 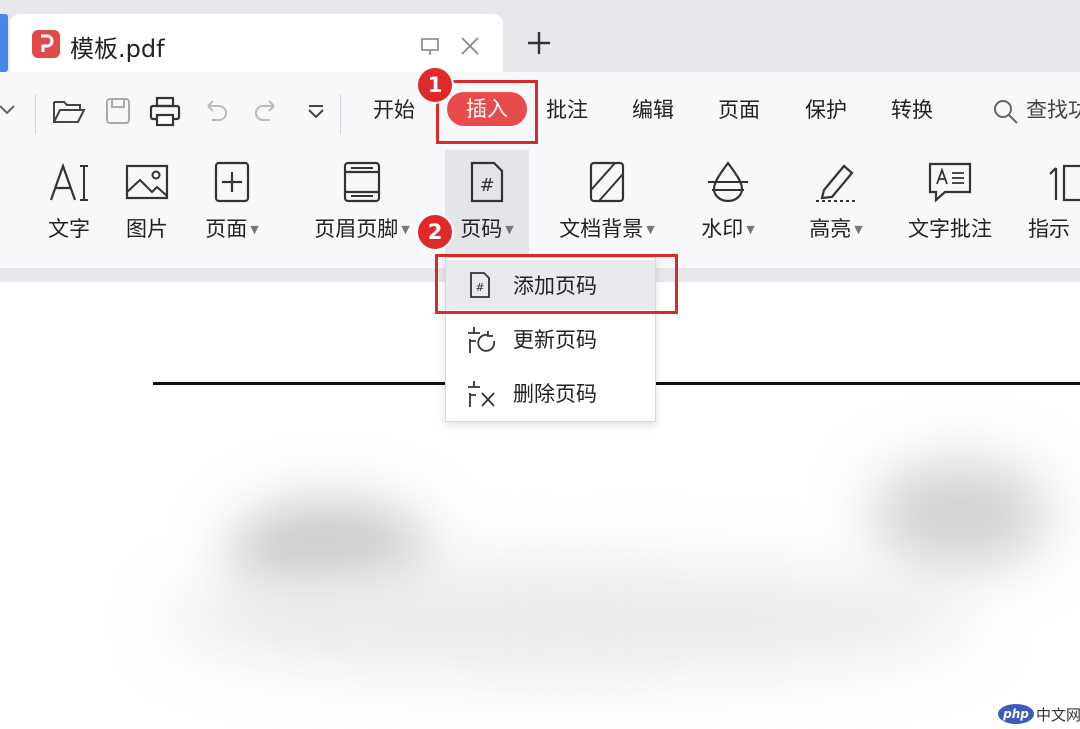 What do you see at coordinates (550, 339) in the screenshot?
I see `update-page-number-item: 更新页码` at bounding box center [550, 339].